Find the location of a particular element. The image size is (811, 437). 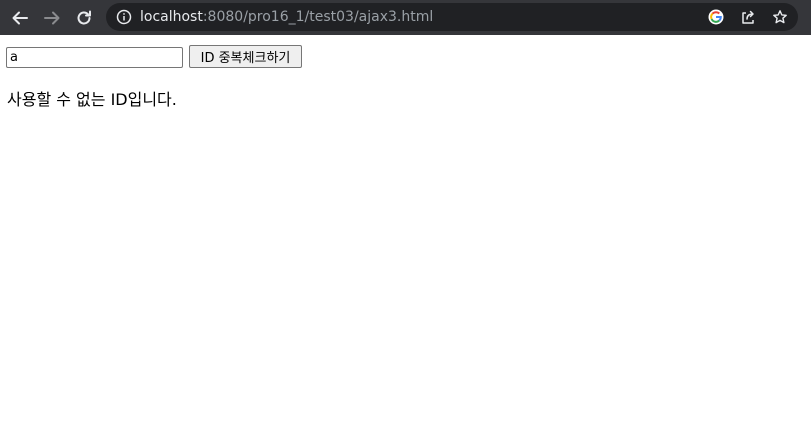

url-host: localhost is located at coordinates (171, 17).